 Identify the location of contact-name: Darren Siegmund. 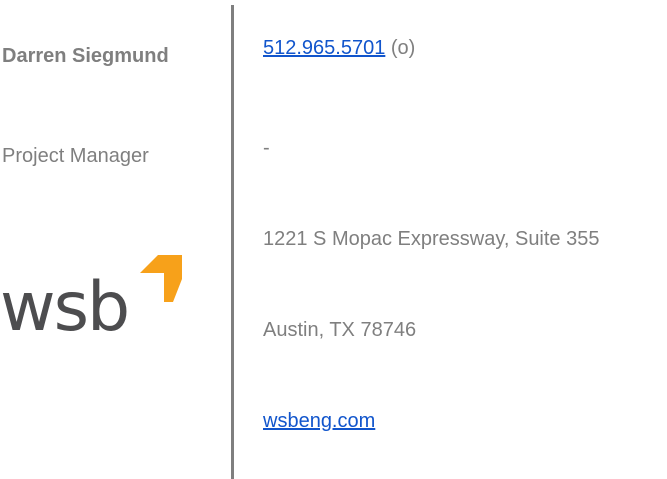
(85, 56).